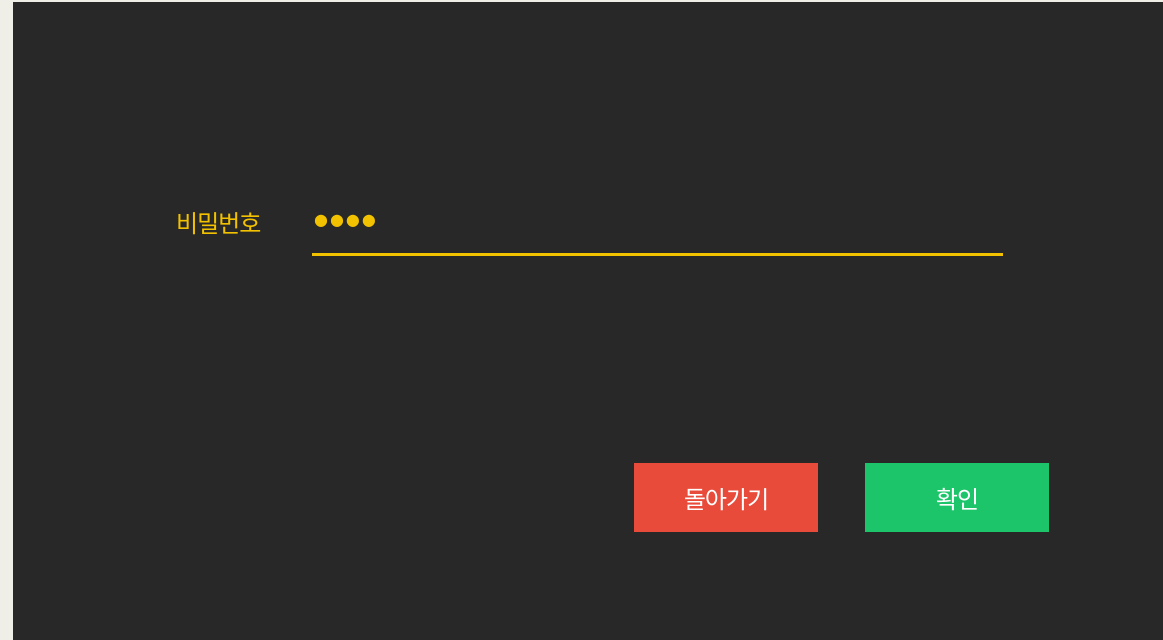 The image size is (1163, 640). I want to click on password-input: ●●●●, so click(657, 228).